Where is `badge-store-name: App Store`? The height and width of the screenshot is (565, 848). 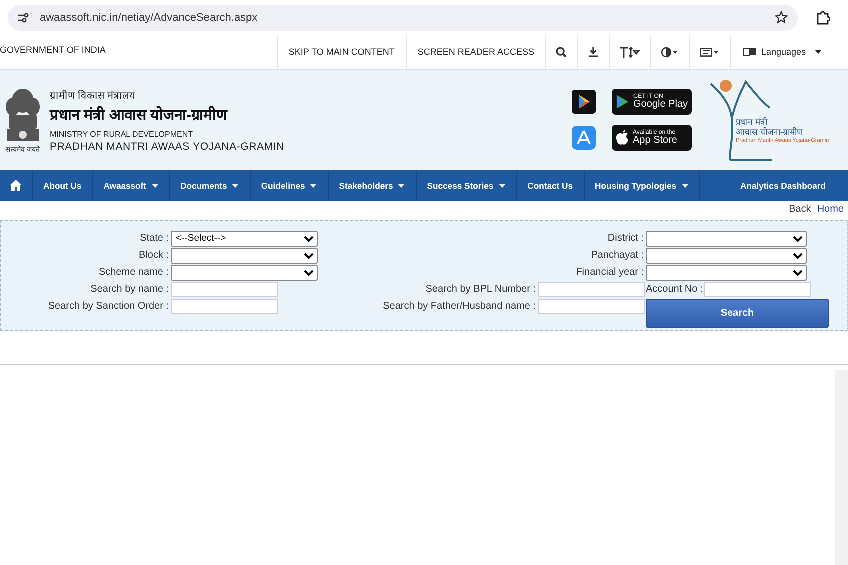 badge-store-name: App Store is located at coordinates (655, 141).